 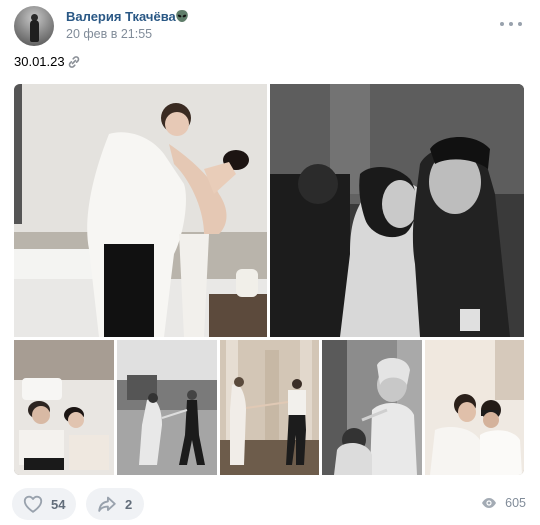 I want to click on like-button: 54, so click(x=44, y=504).